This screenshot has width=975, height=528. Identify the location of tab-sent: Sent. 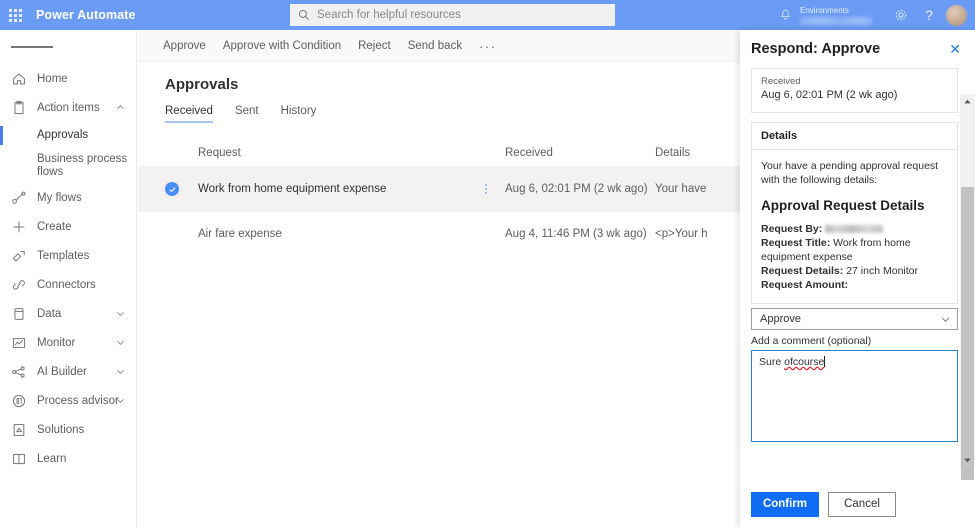
(247, 114).